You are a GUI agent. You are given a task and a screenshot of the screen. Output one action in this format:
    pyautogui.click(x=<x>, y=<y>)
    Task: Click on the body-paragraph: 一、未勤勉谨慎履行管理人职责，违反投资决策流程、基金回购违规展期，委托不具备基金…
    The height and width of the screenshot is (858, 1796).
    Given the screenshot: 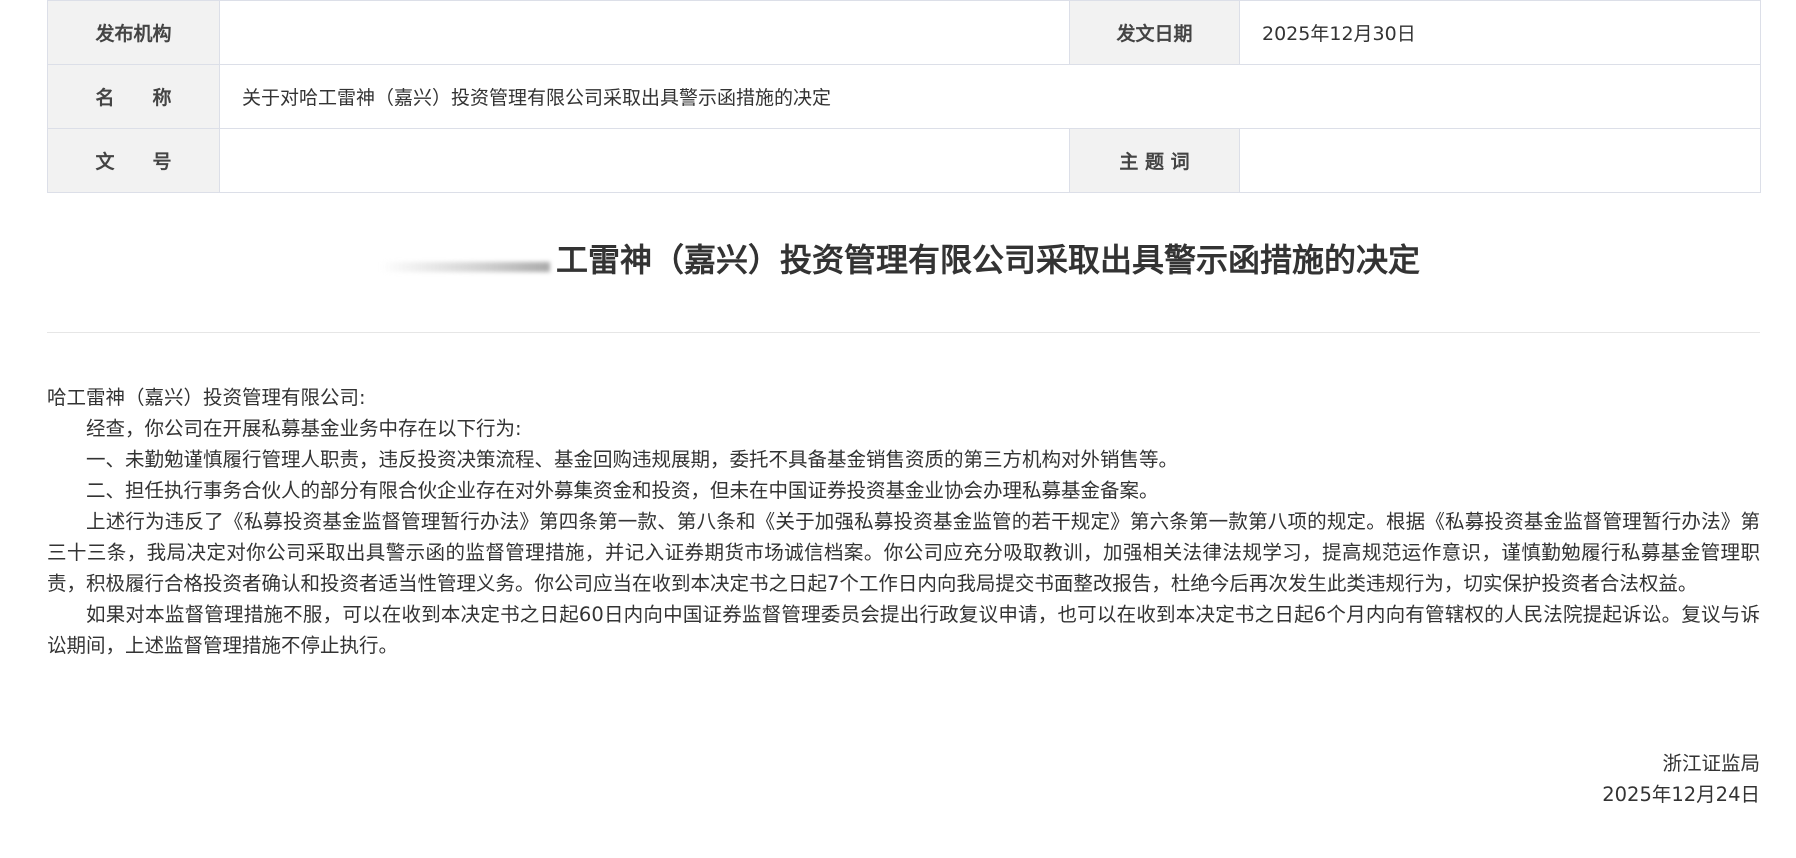 What is the action you would take?
    pyautogui.click(x=632, y=459)
    